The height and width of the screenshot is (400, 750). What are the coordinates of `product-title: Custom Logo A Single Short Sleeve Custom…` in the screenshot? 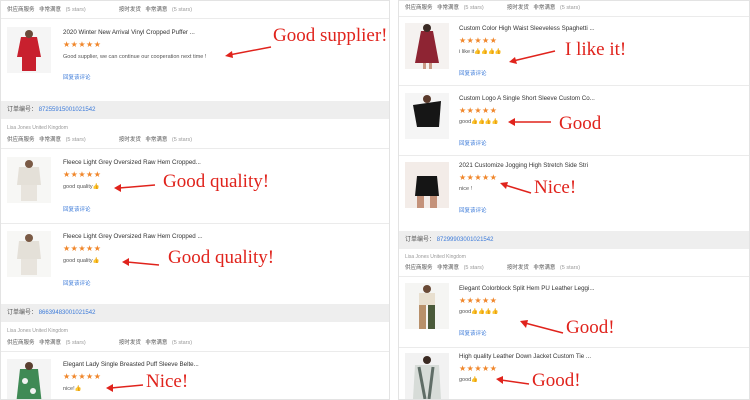 It's located at (527, 98).